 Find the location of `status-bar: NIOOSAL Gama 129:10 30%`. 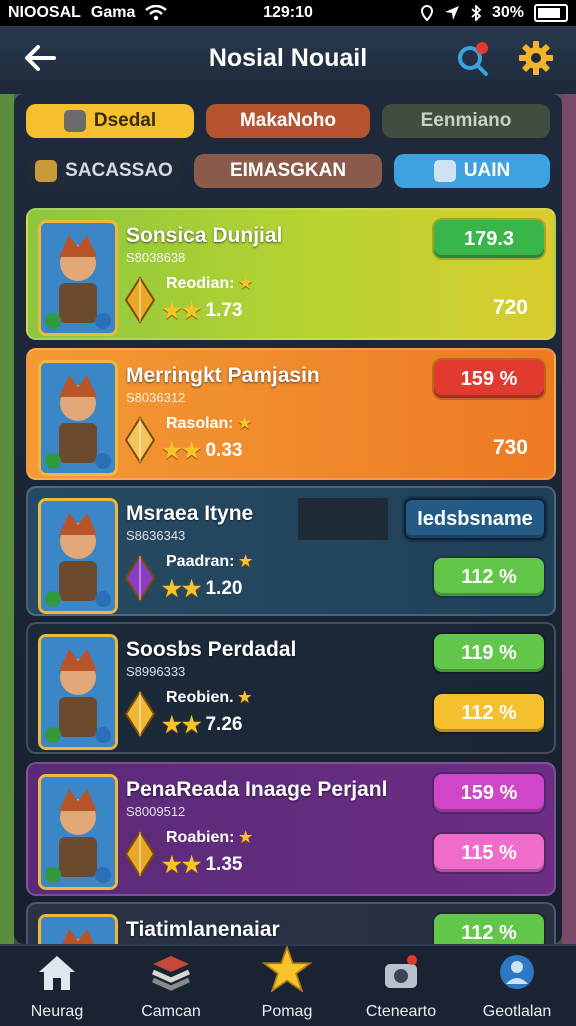

status-bar: NIOOSAL Gama 129:10 30% is located at coordinates (288, 13).